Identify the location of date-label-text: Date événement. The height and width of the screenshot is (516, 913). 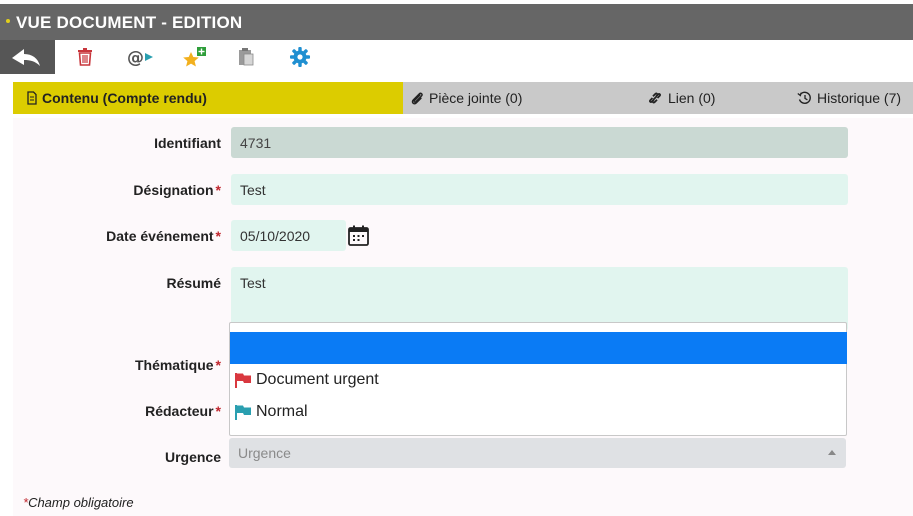
(160, 236).